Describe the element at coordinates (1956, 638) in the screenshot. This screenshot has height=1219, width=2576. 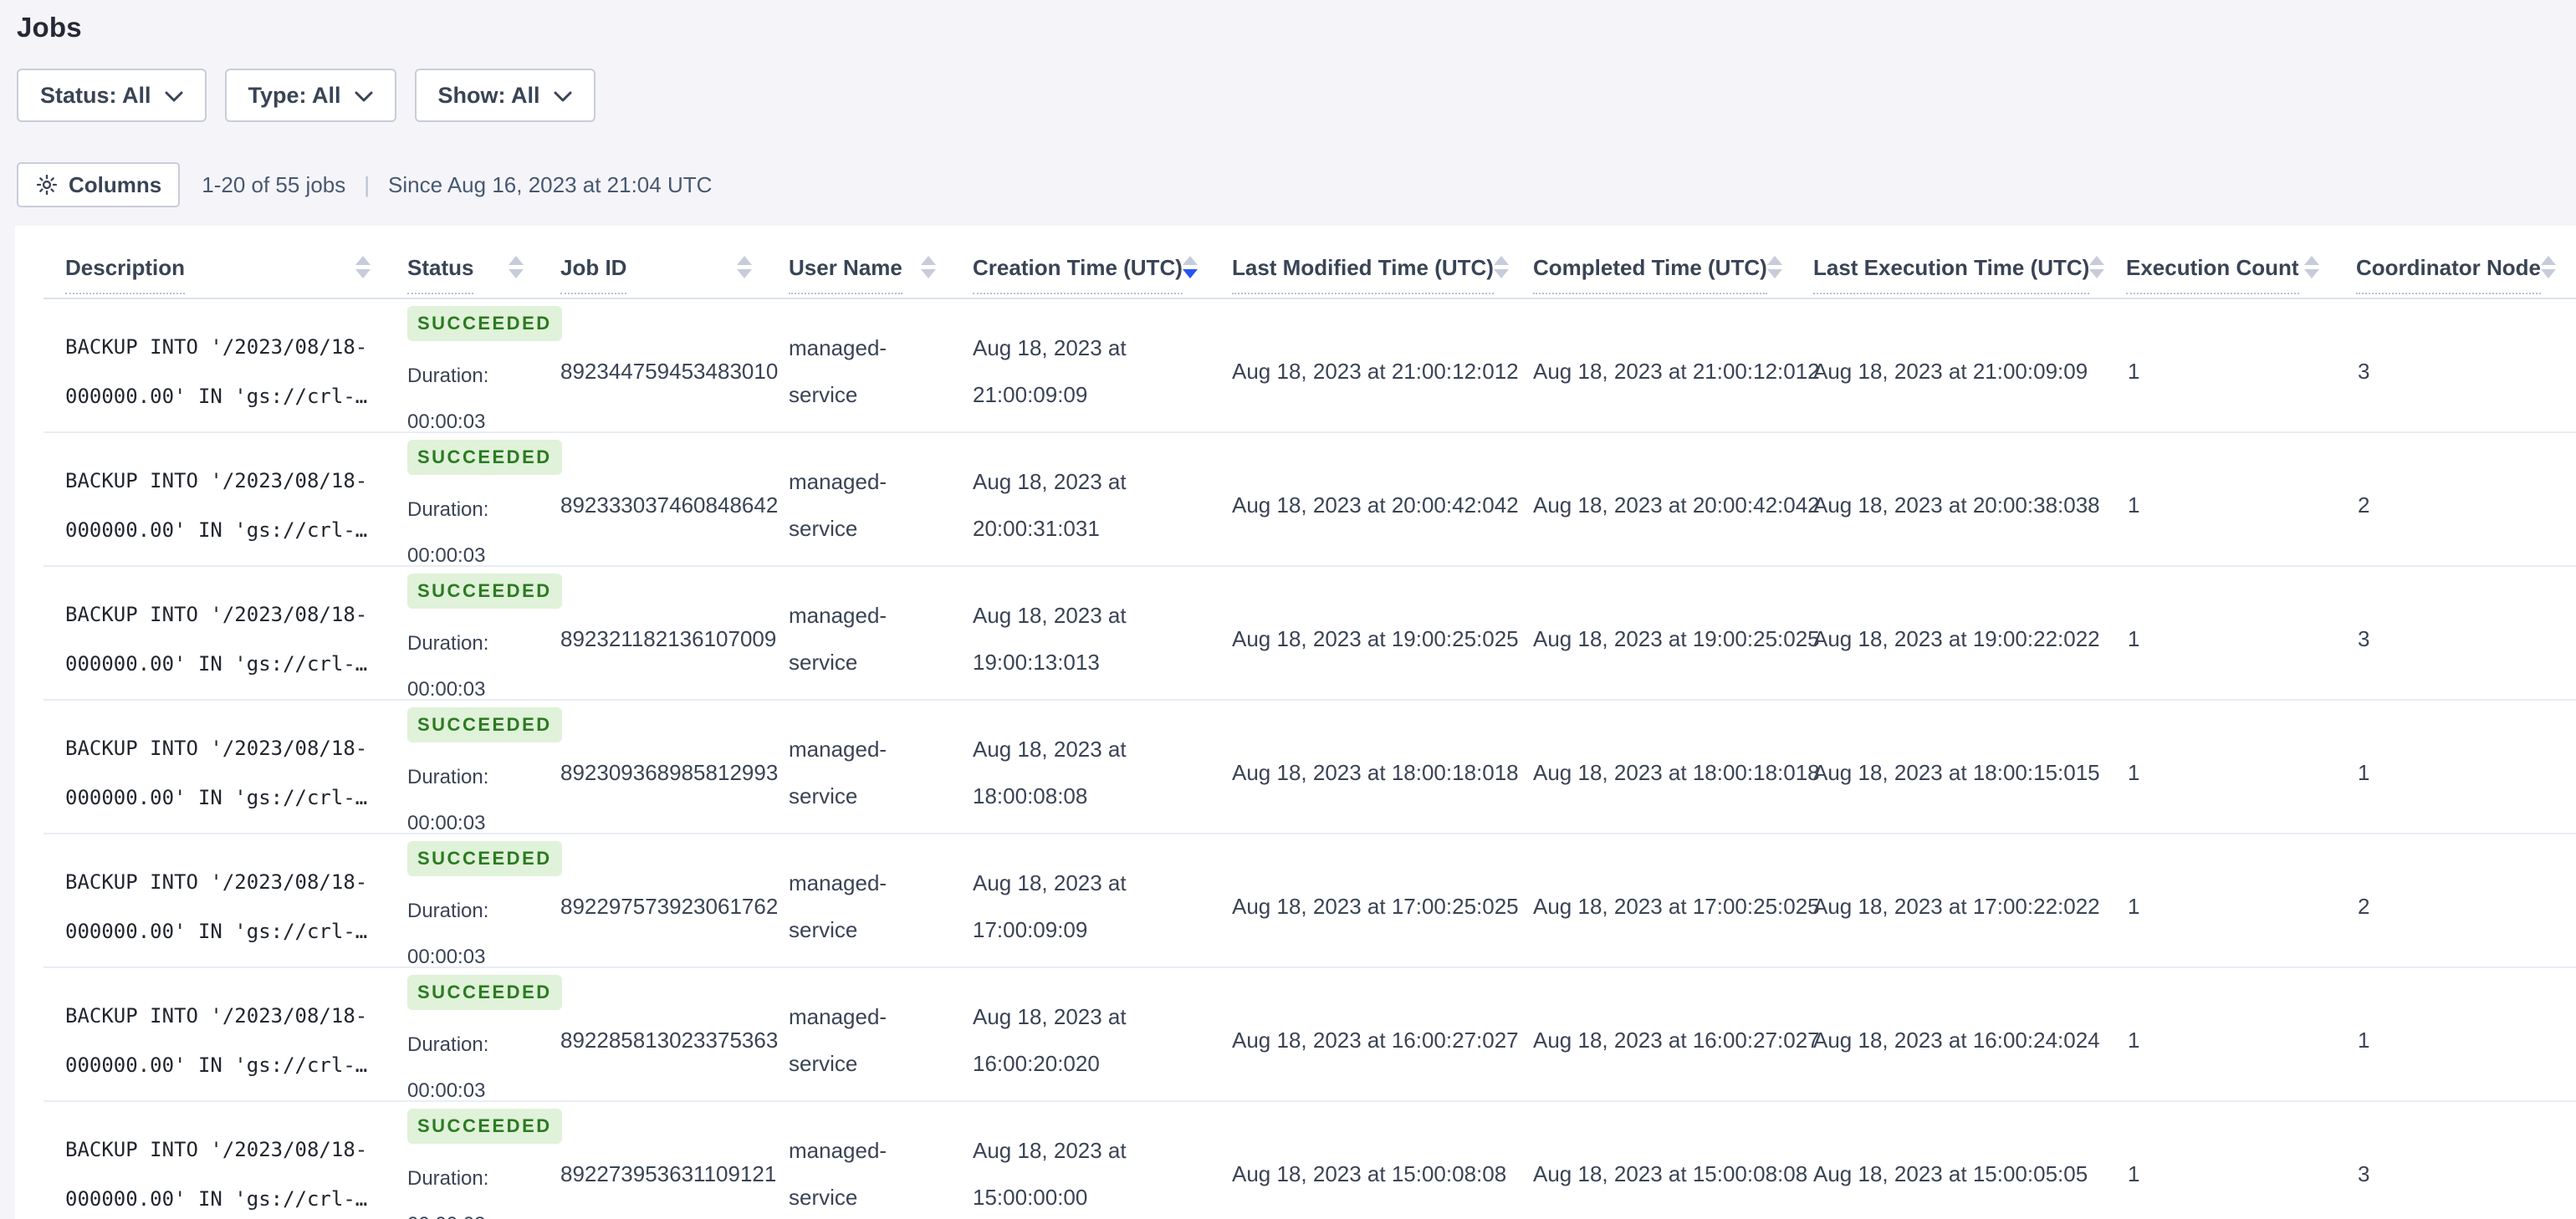
I see `last-execution-time: Aug 18, 2023 at 19:00:22:022` at that location.